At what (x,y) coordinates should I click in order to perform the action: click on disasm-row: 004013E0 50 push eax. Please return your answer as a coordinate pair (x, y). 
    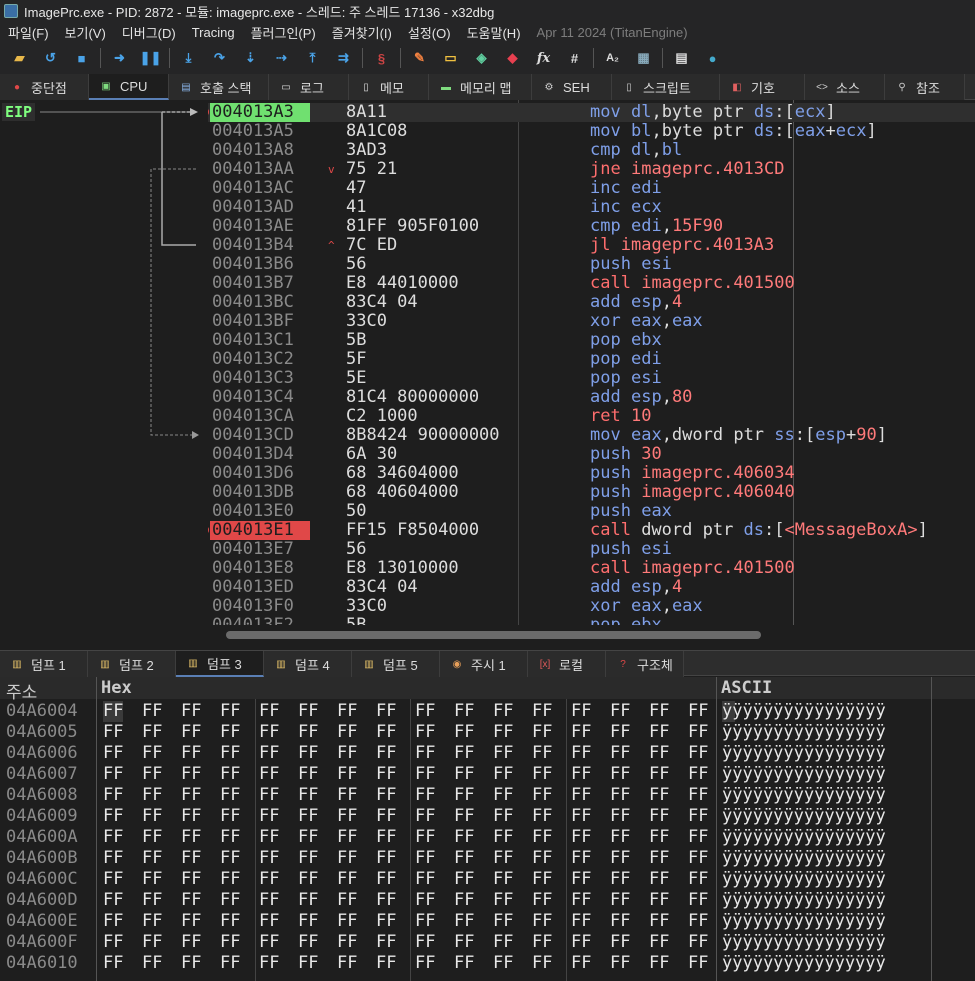
    Looking at the image, I should click on (591, 511).